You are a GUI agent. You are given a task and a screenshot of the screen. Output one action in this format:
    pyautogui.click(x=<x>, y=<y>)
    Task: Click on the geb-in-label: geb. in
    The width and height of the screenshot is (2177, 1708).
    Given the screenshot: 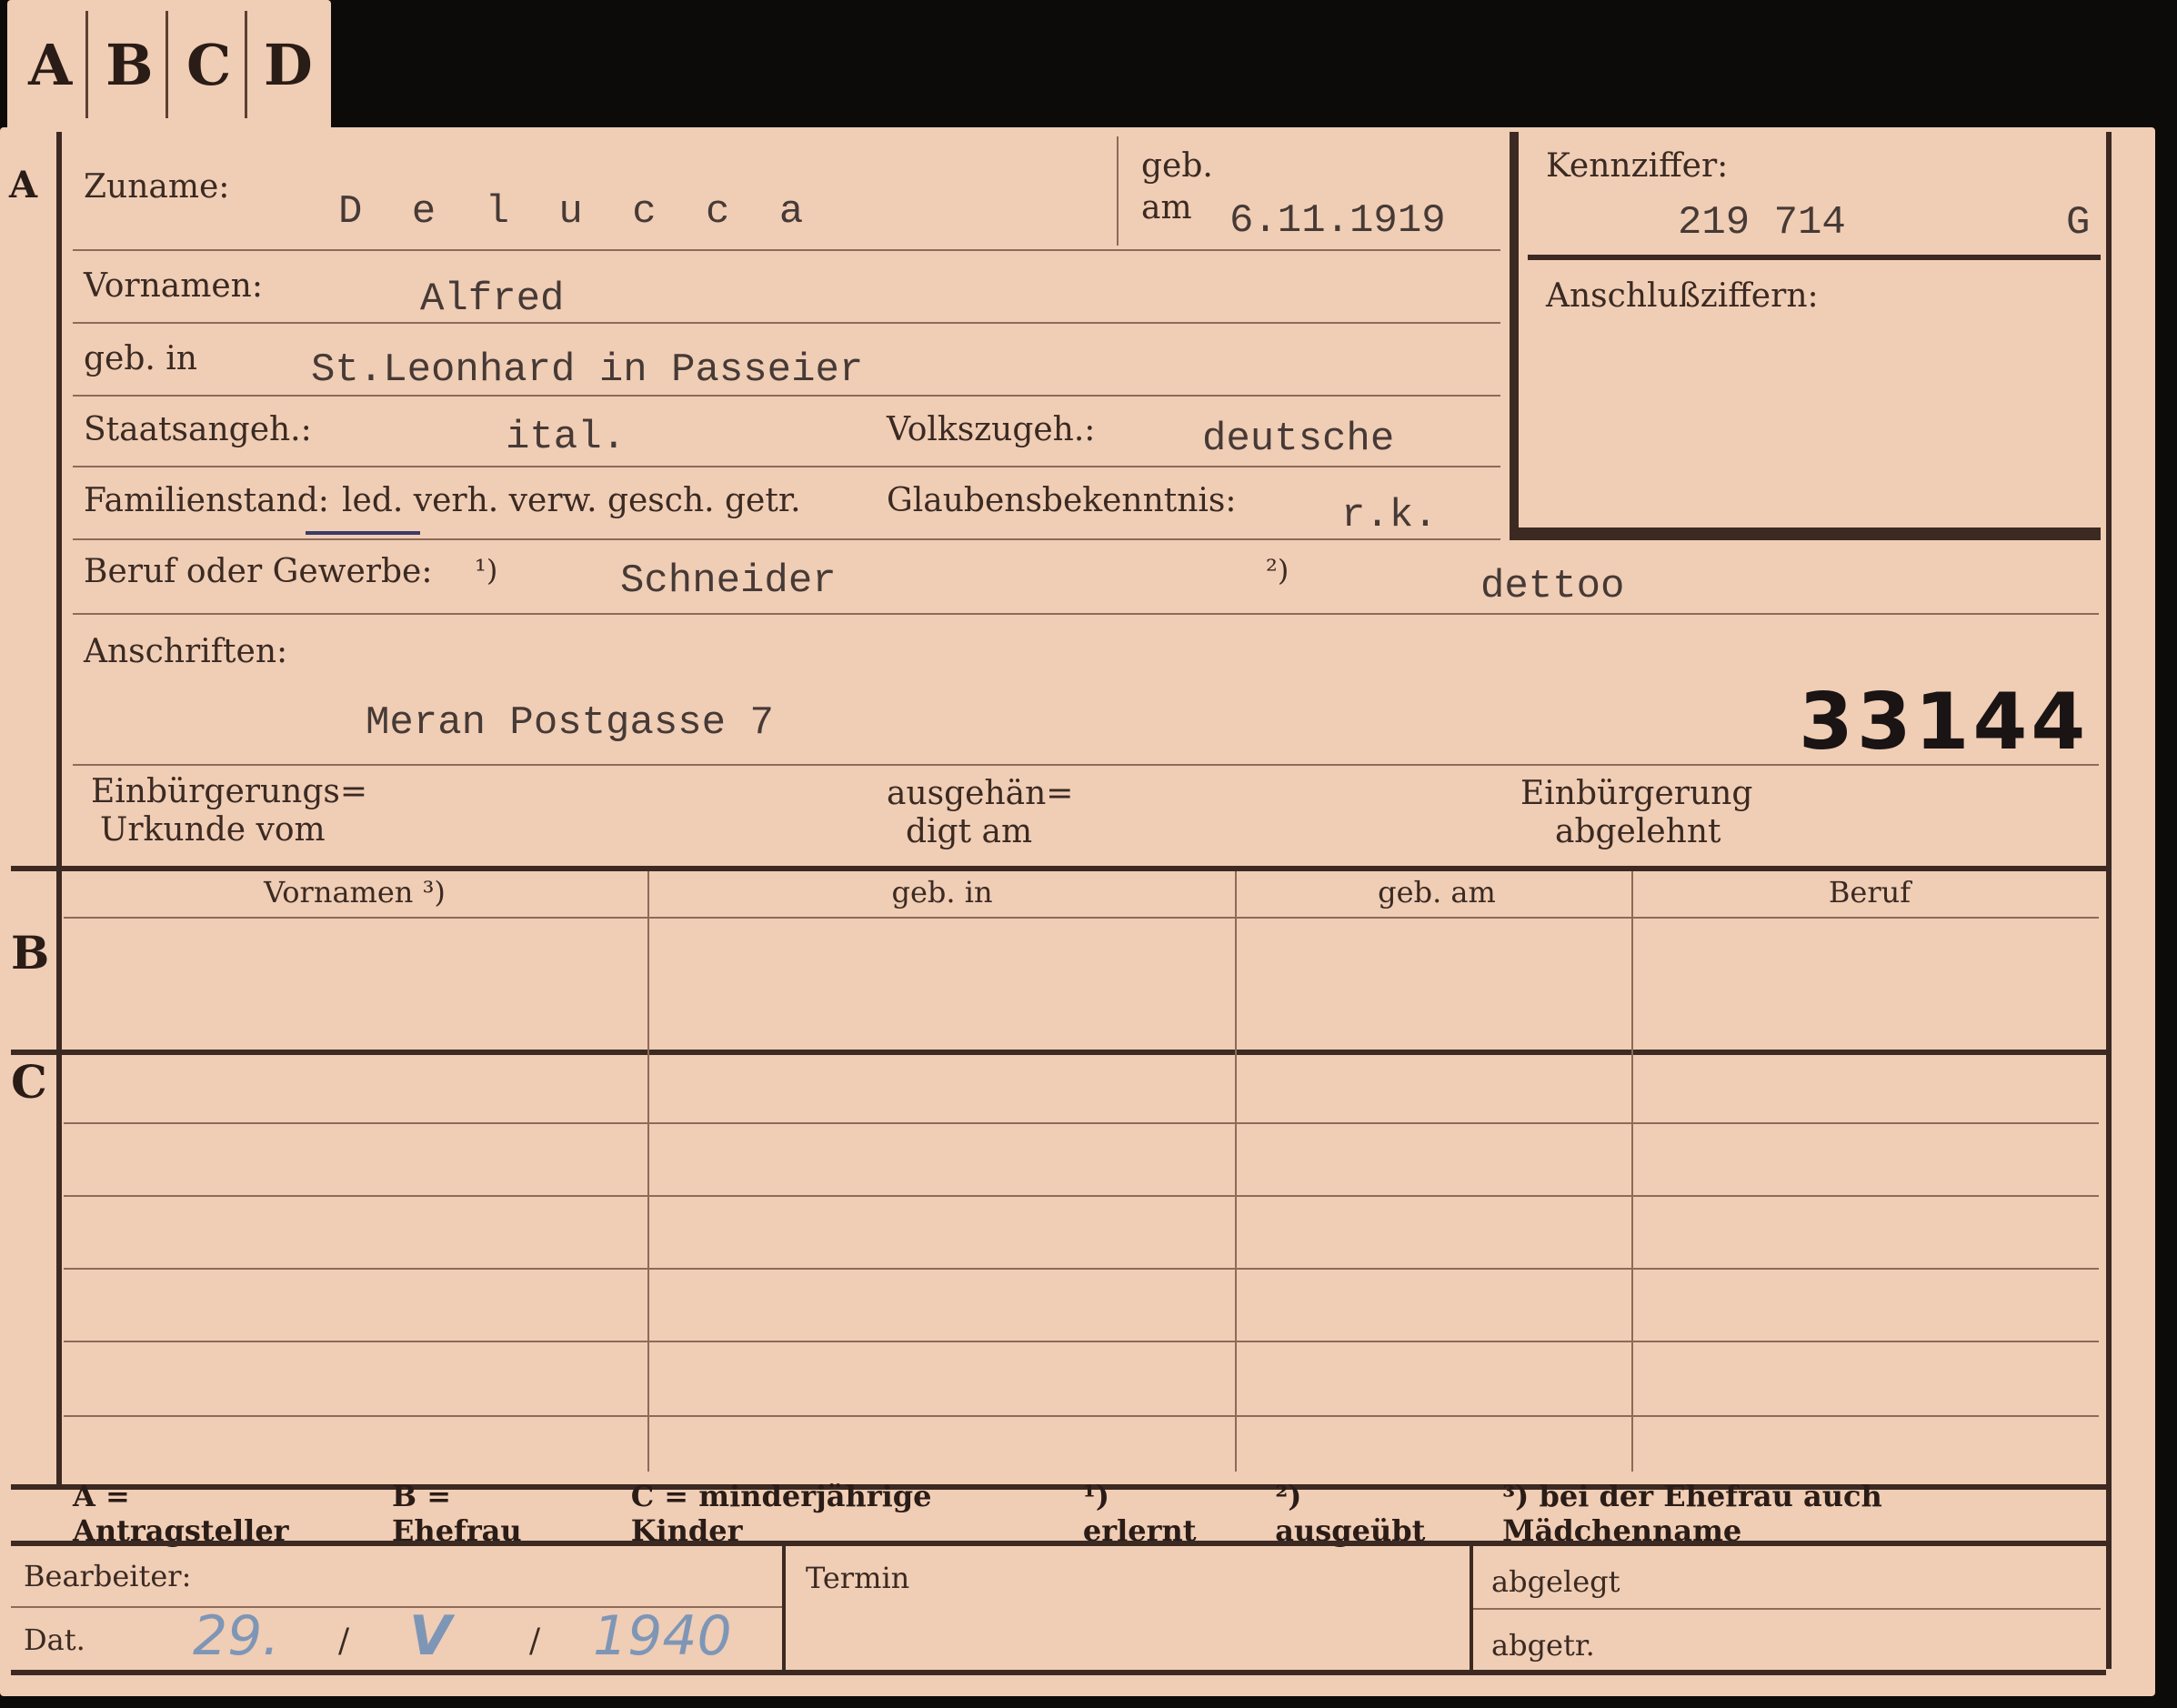 What is the action you would take?
    pyautogui.click(x=140, y=358)
    